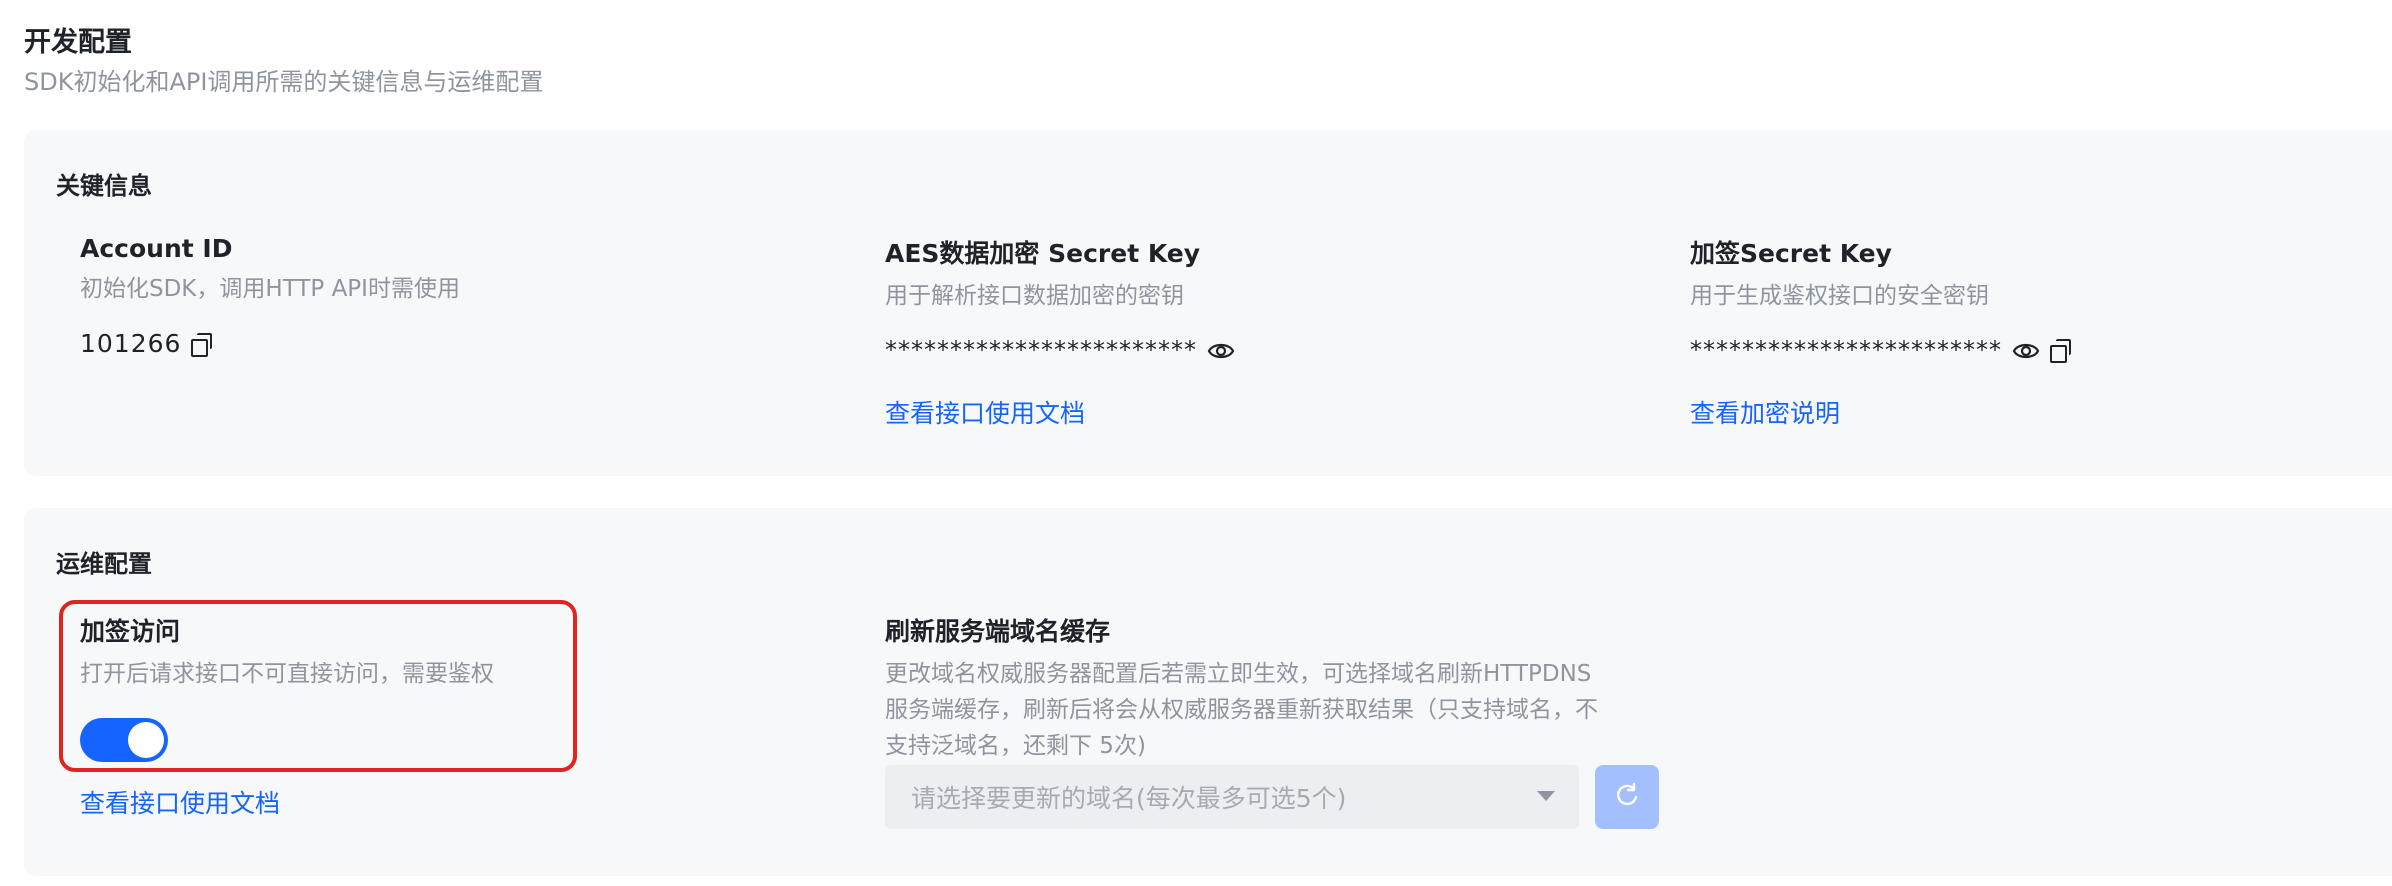  Describe the element at coordinates (1015, 746) in the screenshot. I see `refresh-cache-desc-line-3: 支持泛域名，还剩下 5次)` at that location.